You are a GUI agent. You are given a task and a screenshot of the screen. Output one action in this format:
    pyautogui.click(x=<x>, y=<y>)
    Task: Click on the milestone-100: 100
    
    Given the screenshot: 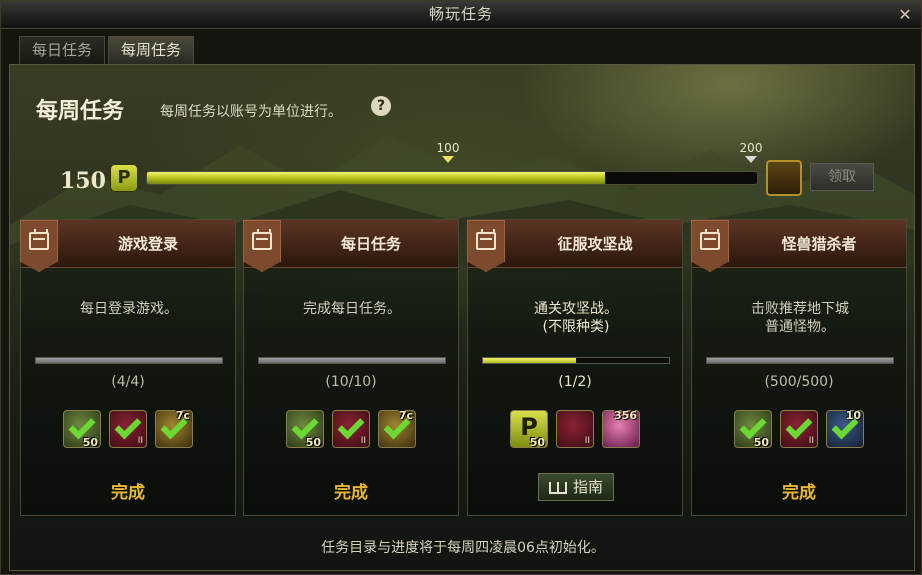 What is the action you would take?
    pyautogui.click(x=448, y=152)
    